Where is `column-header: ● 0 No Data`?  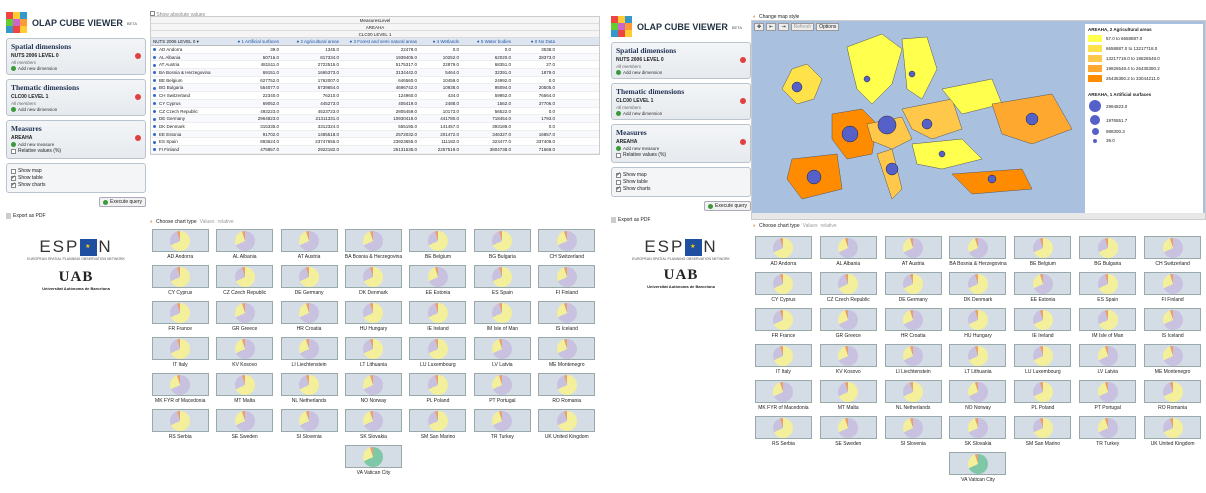 column-header: ● 0 No Data is located at coordinates (535, 41).